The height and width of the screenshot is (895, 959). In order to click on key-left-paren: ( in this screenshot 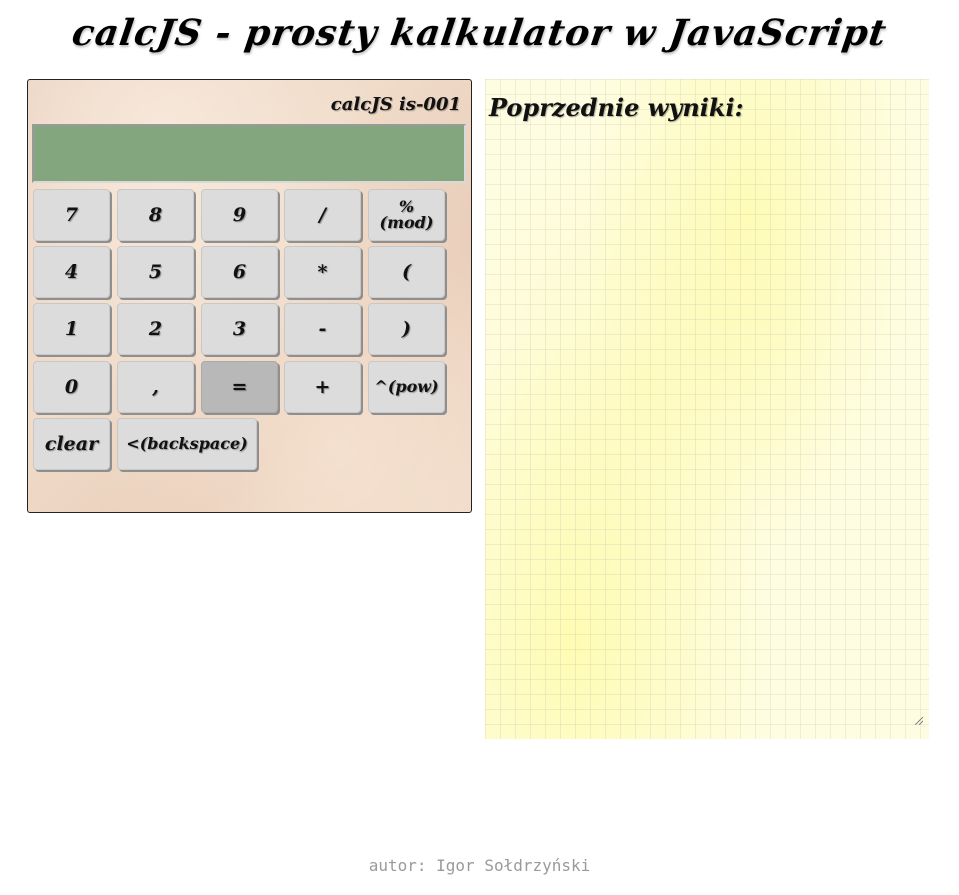, I will do `click(406, 272)`.